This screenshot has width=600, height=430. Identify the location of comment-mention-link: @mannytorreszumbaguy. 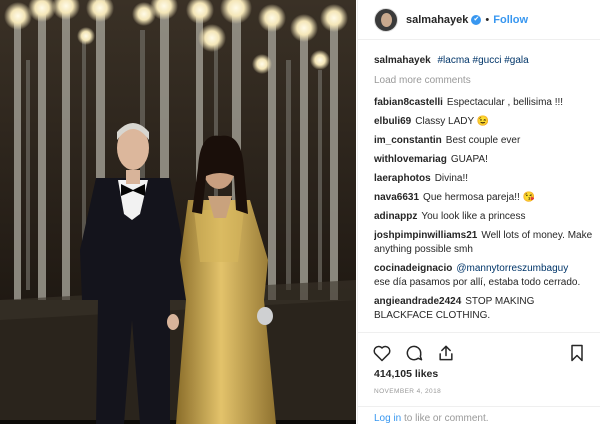
(512, 268).